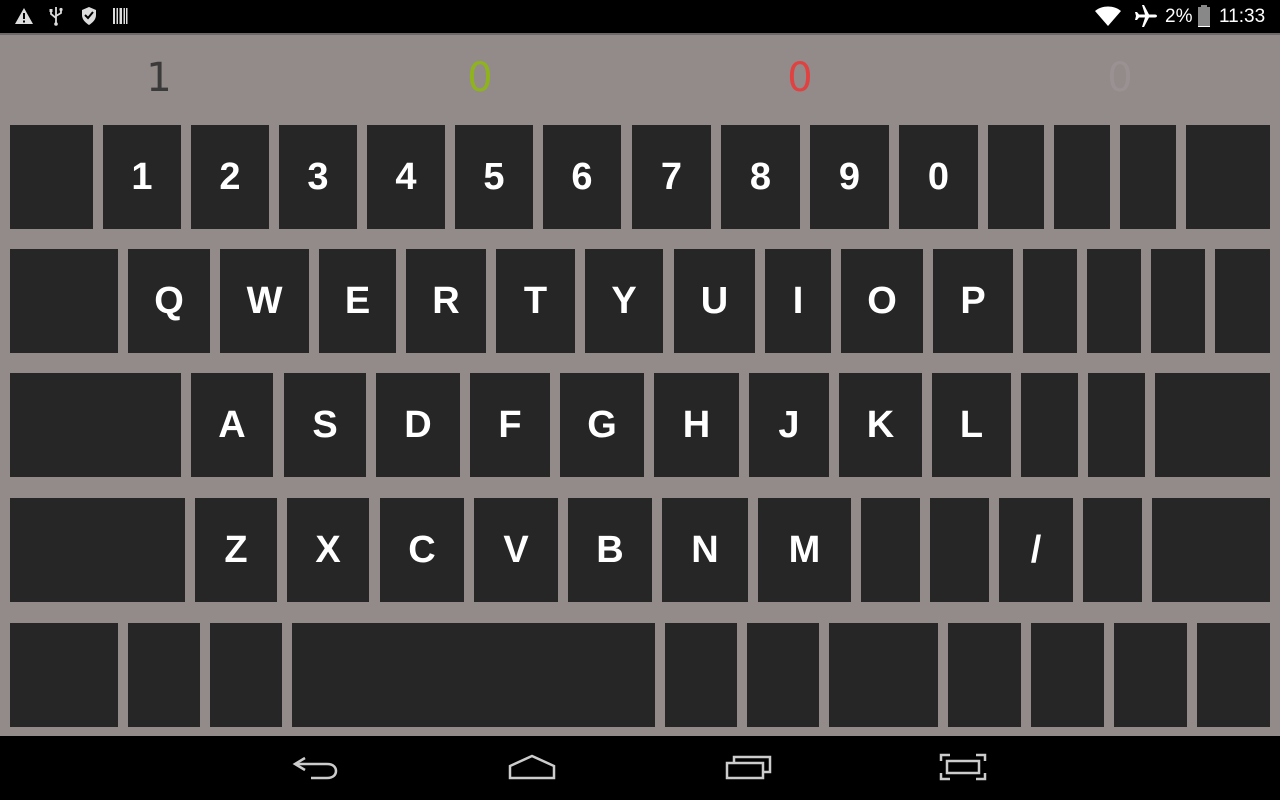 This screenshot has width=1280, height=800. Describe the element at coordinates (714, 301) in the screenshot. I see `key-u: U` at that location.